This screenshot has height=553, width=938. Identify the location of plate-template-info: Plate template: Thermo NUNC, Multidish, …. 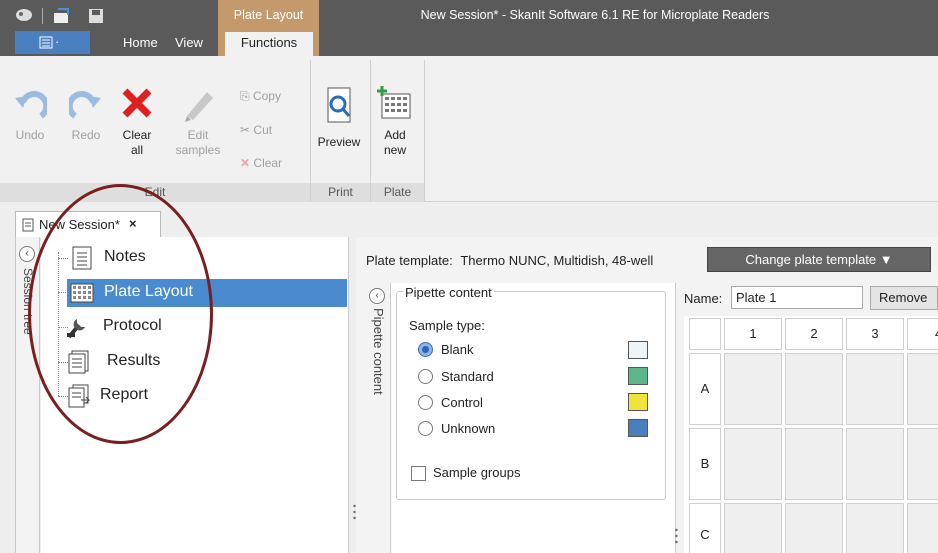
(509, 260).